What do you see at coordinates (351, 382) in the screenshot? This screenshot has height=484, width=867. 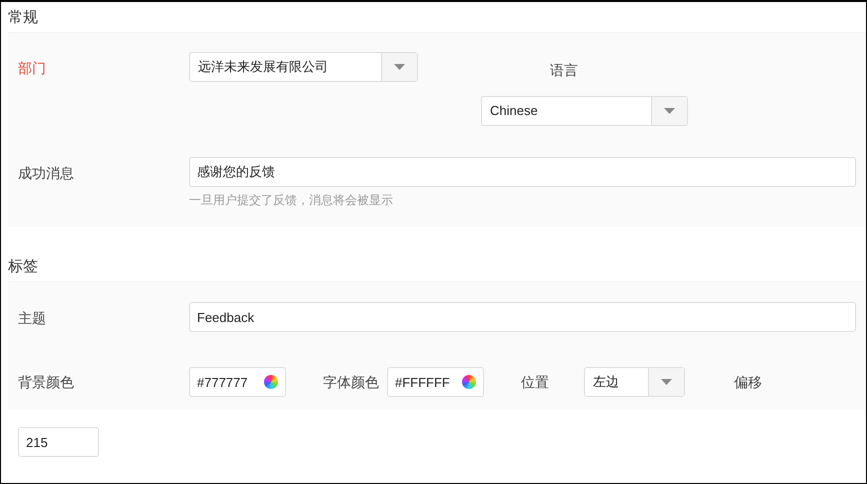 I see `field-label: 字体颜色` at bounding box center [351, 382].